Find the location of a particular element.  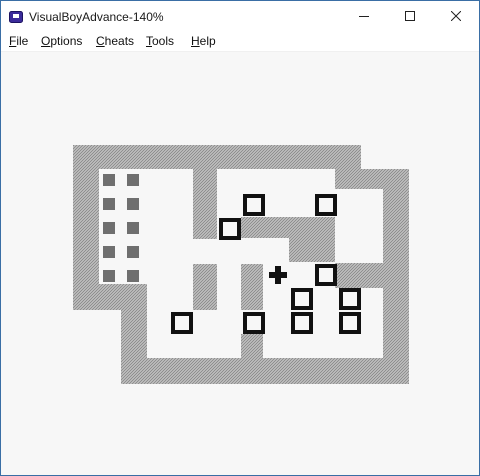

title-bar: VisualBoyAdvance-140% is located at coordinates (240, 16).